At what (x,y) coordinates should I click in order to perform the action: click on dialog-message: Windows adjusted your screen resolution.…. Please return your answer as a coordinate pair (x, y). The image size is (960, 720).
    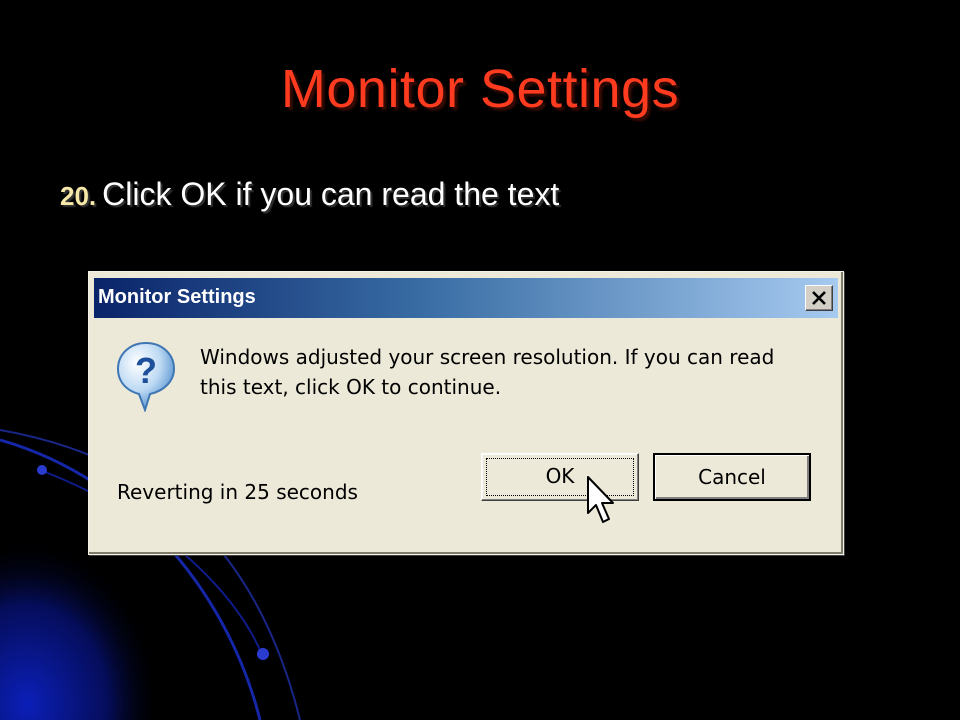
    Looking at the image, I should click on (510, 372).